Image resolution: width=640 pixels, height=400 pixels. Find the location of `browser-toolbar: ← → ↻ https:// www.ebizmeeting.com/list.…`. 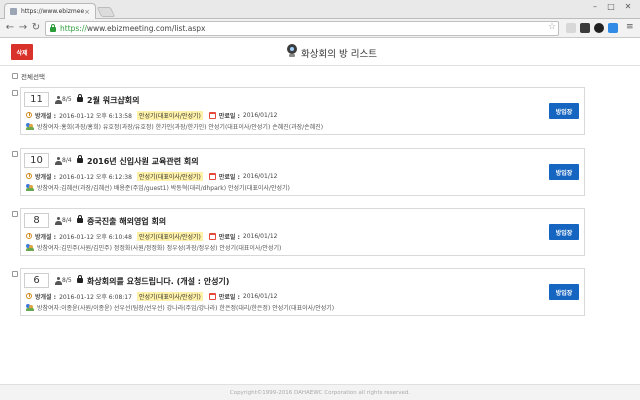

browser-toolbar: ← → ↻ https:// www.ebizmeeting.com/list.… is located at coordinates (320, 28).